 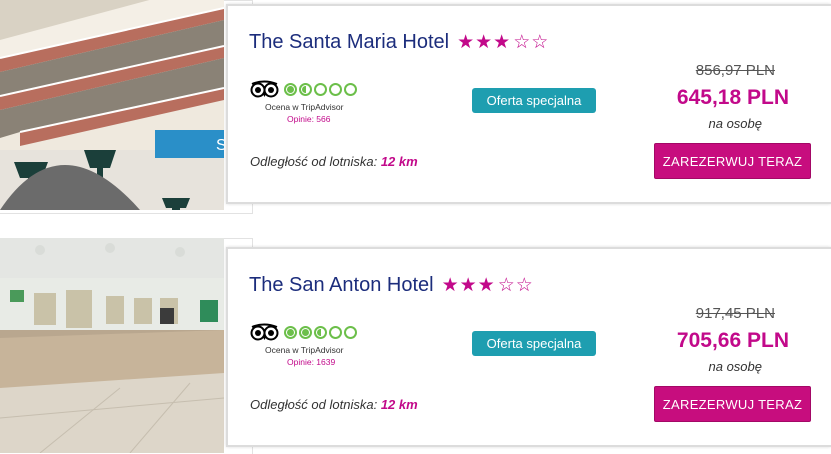 I want to click on svg-text: S, so click(x=220, y=145).